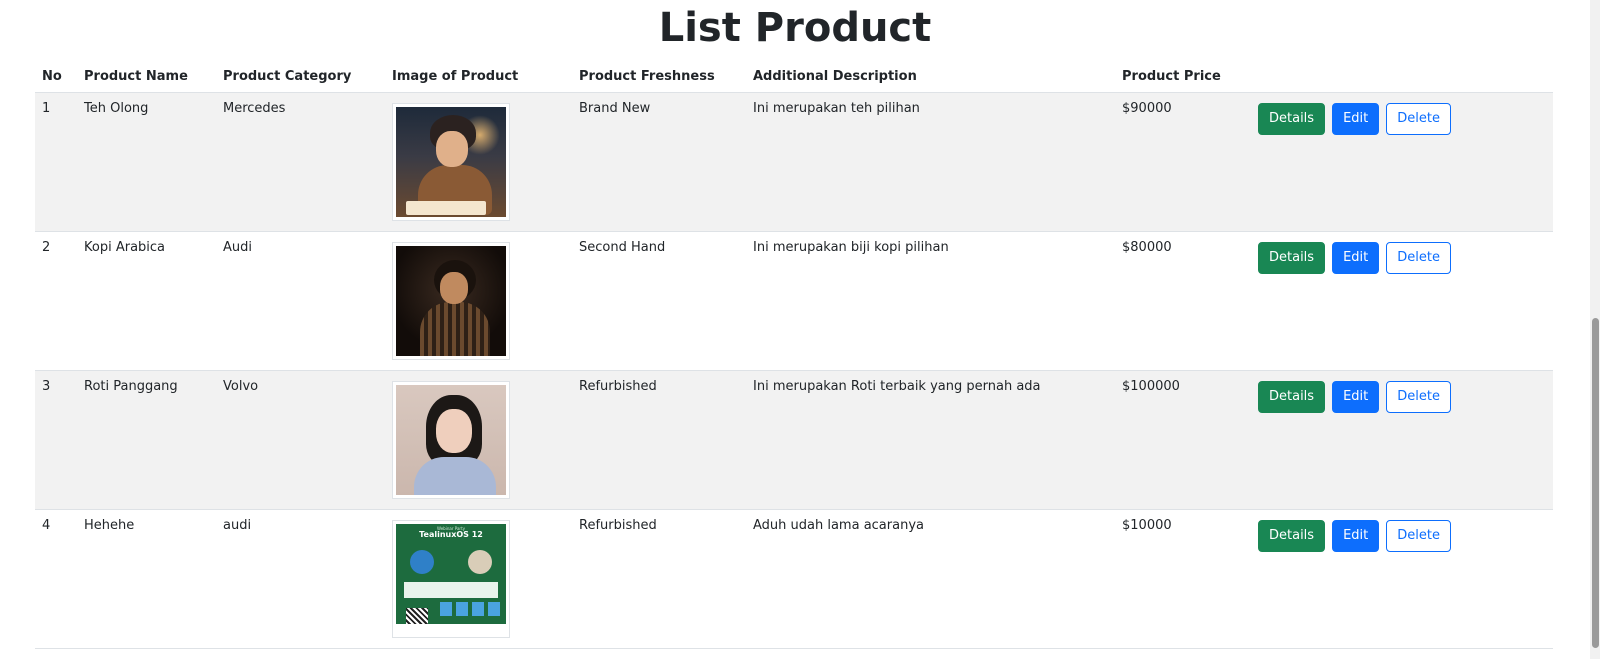 The height and width of the screenshot is (659, 1600). Describe the element at coordinates (146, 301) in the screenshot. I see `cell-product-name: Kopi Arabica` at that location.